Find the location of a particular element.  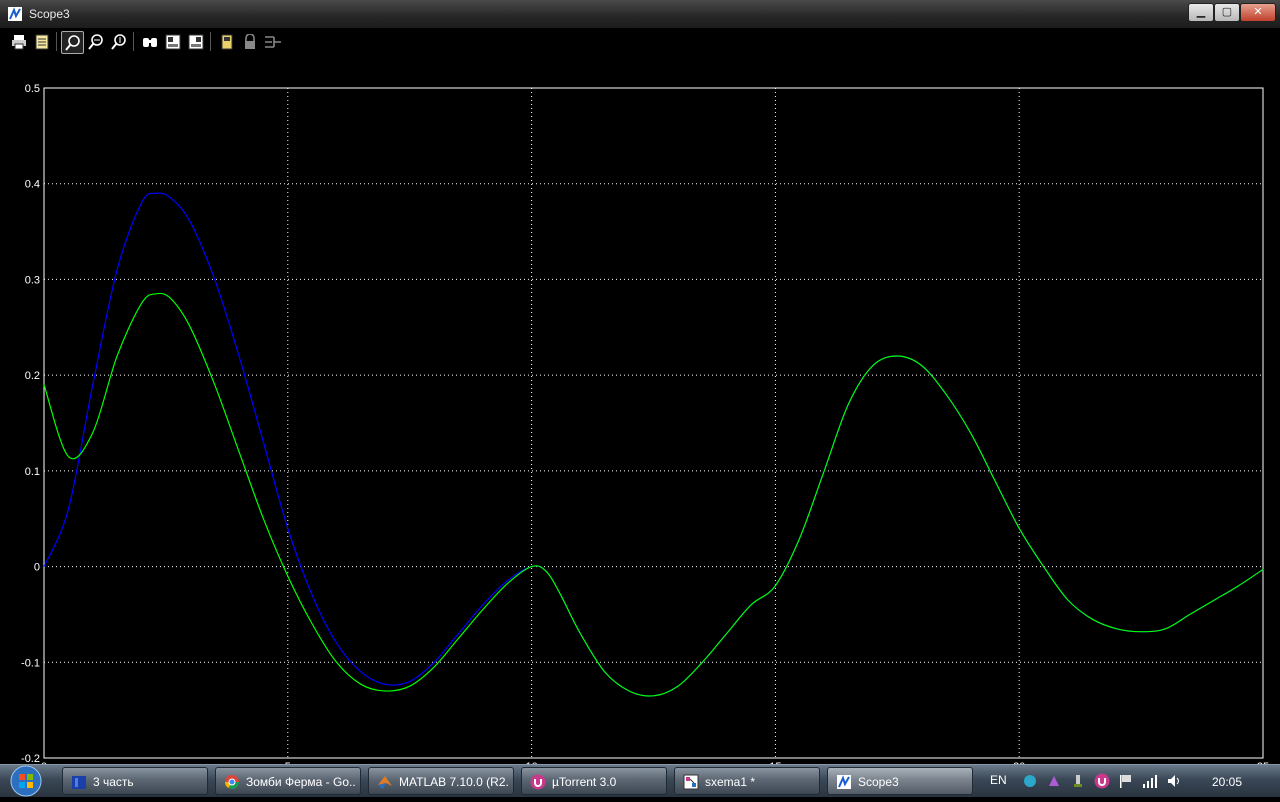

parameters-icon is located at coordinates (41, 41).